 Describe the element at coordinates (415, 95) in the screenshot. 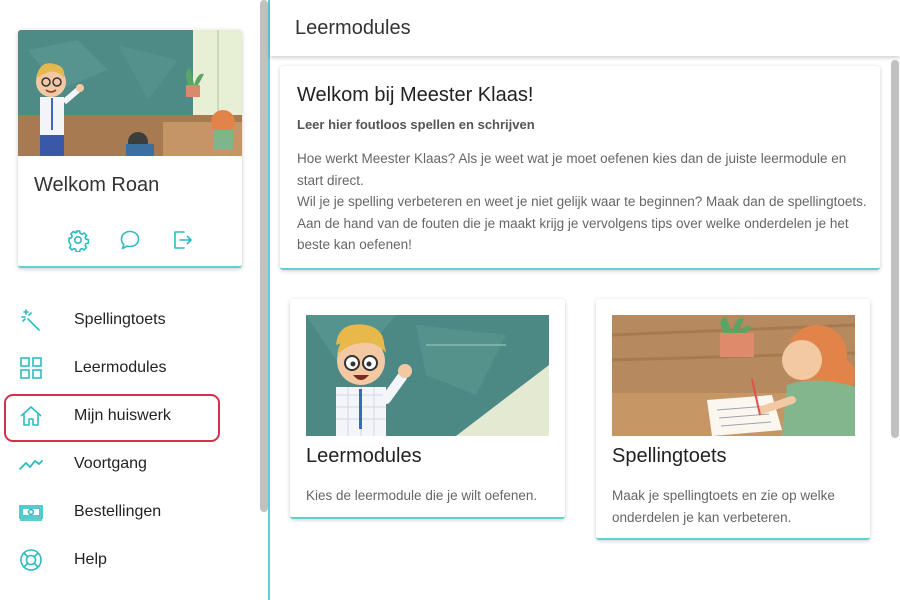

I see `intro-title: Welkom bij Meester Klaas!` at that location.